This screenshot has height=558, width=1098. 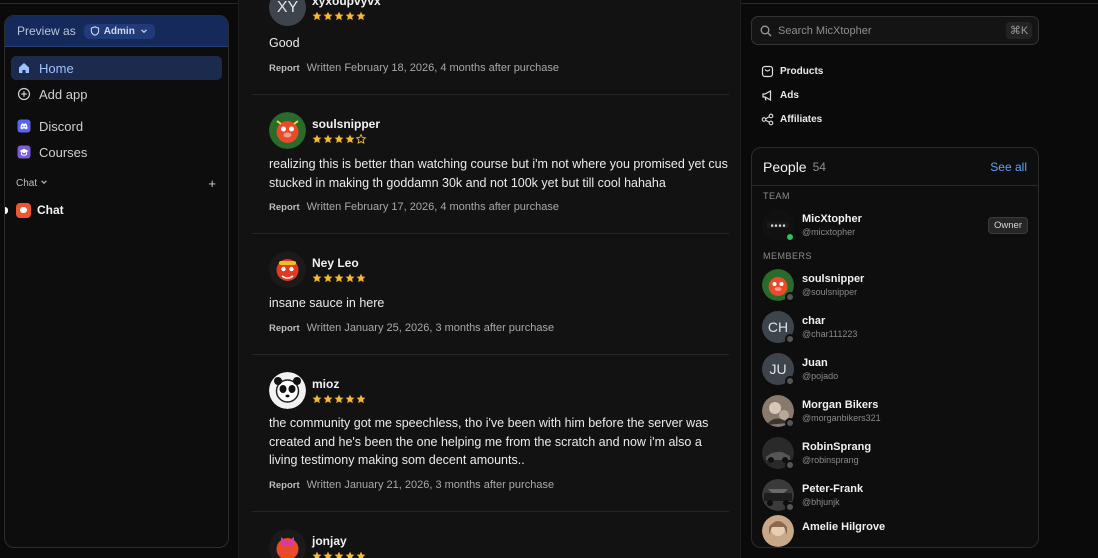 What do you see at coordinates (143, 31) in the screenshot?
I see `chevron-down-icon` at bounding box center [143, 31].